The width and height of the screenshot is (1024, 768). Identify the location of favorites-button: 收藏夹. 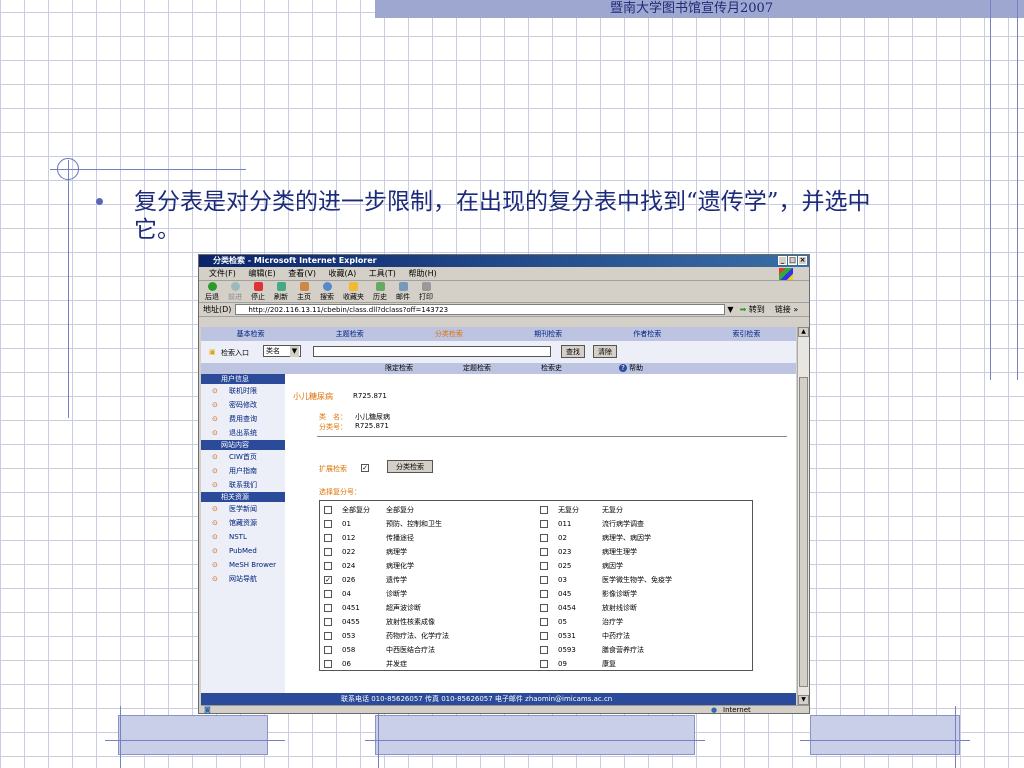
(353, 291).